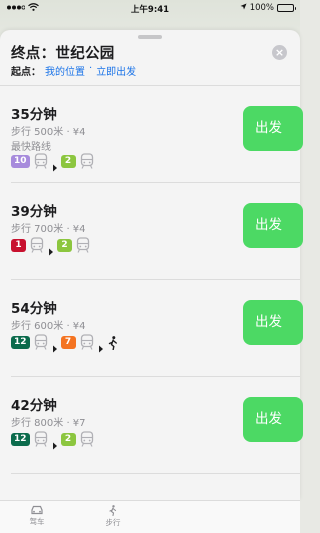 The image size is (320, 533). What do you see at coordinates (286, 8) in the screenshot?
I see `battery-icon` at bounding box center [286, 8].